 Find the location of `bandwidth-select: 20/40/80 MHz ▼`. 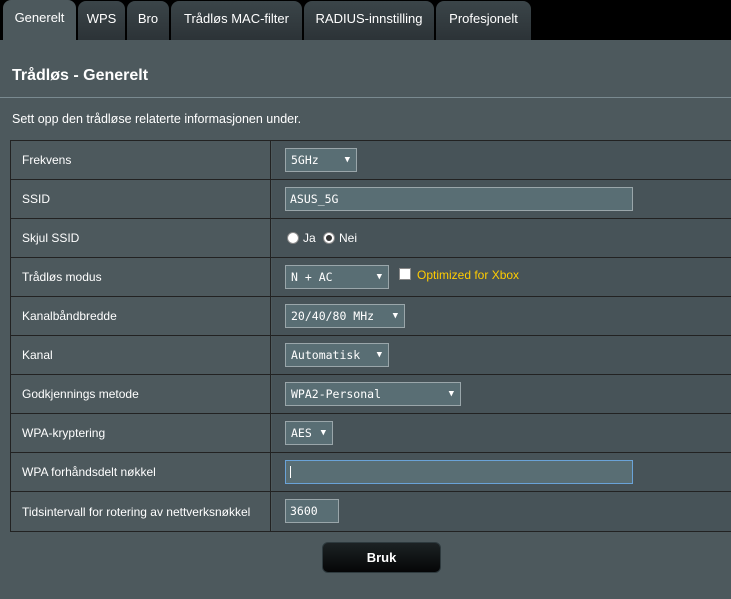

bandwidth-select: 20/40/80 MHz ▼ is located at coordinates (345, 316).